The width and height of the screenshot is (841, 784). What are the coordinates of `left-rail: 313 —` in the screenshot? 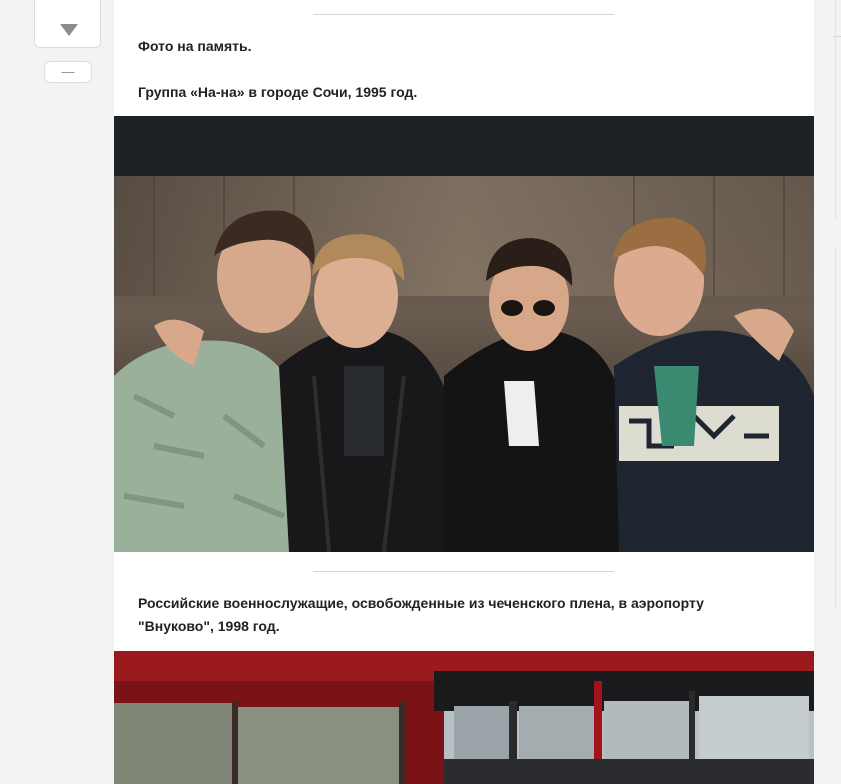 It's located at (57, 392).